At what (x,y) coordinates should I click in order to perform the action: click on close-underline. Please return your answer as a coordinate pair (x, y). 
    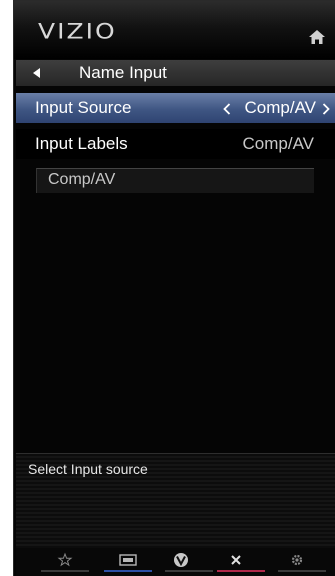
    Looking at the image, I should click on (241, 571).